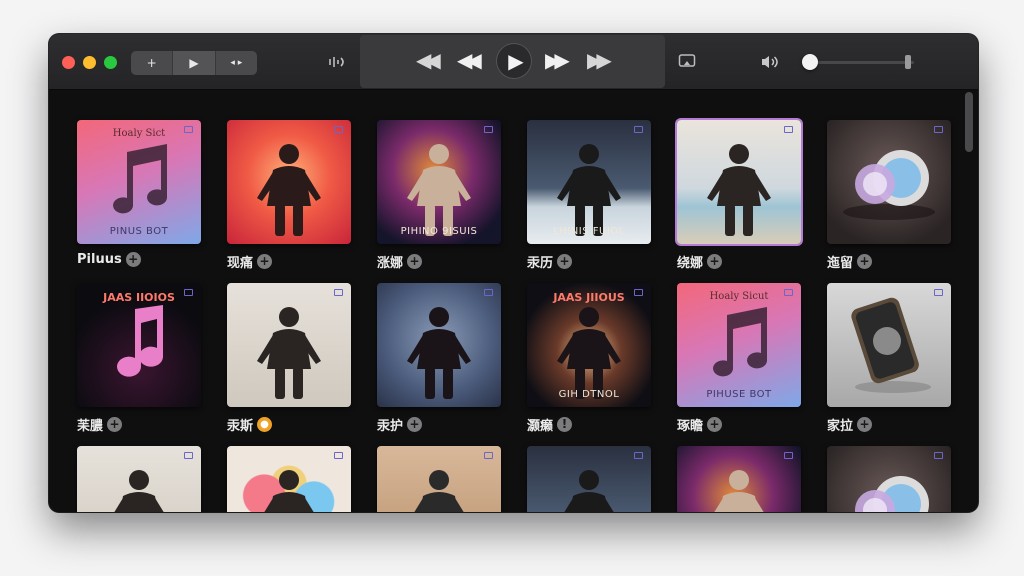 This screenshot has width=1024, height=576. What do you see at coordinates (390, 424) in the screenshot?
I see `album-title: 汞护` at bounding box center [390, 424].